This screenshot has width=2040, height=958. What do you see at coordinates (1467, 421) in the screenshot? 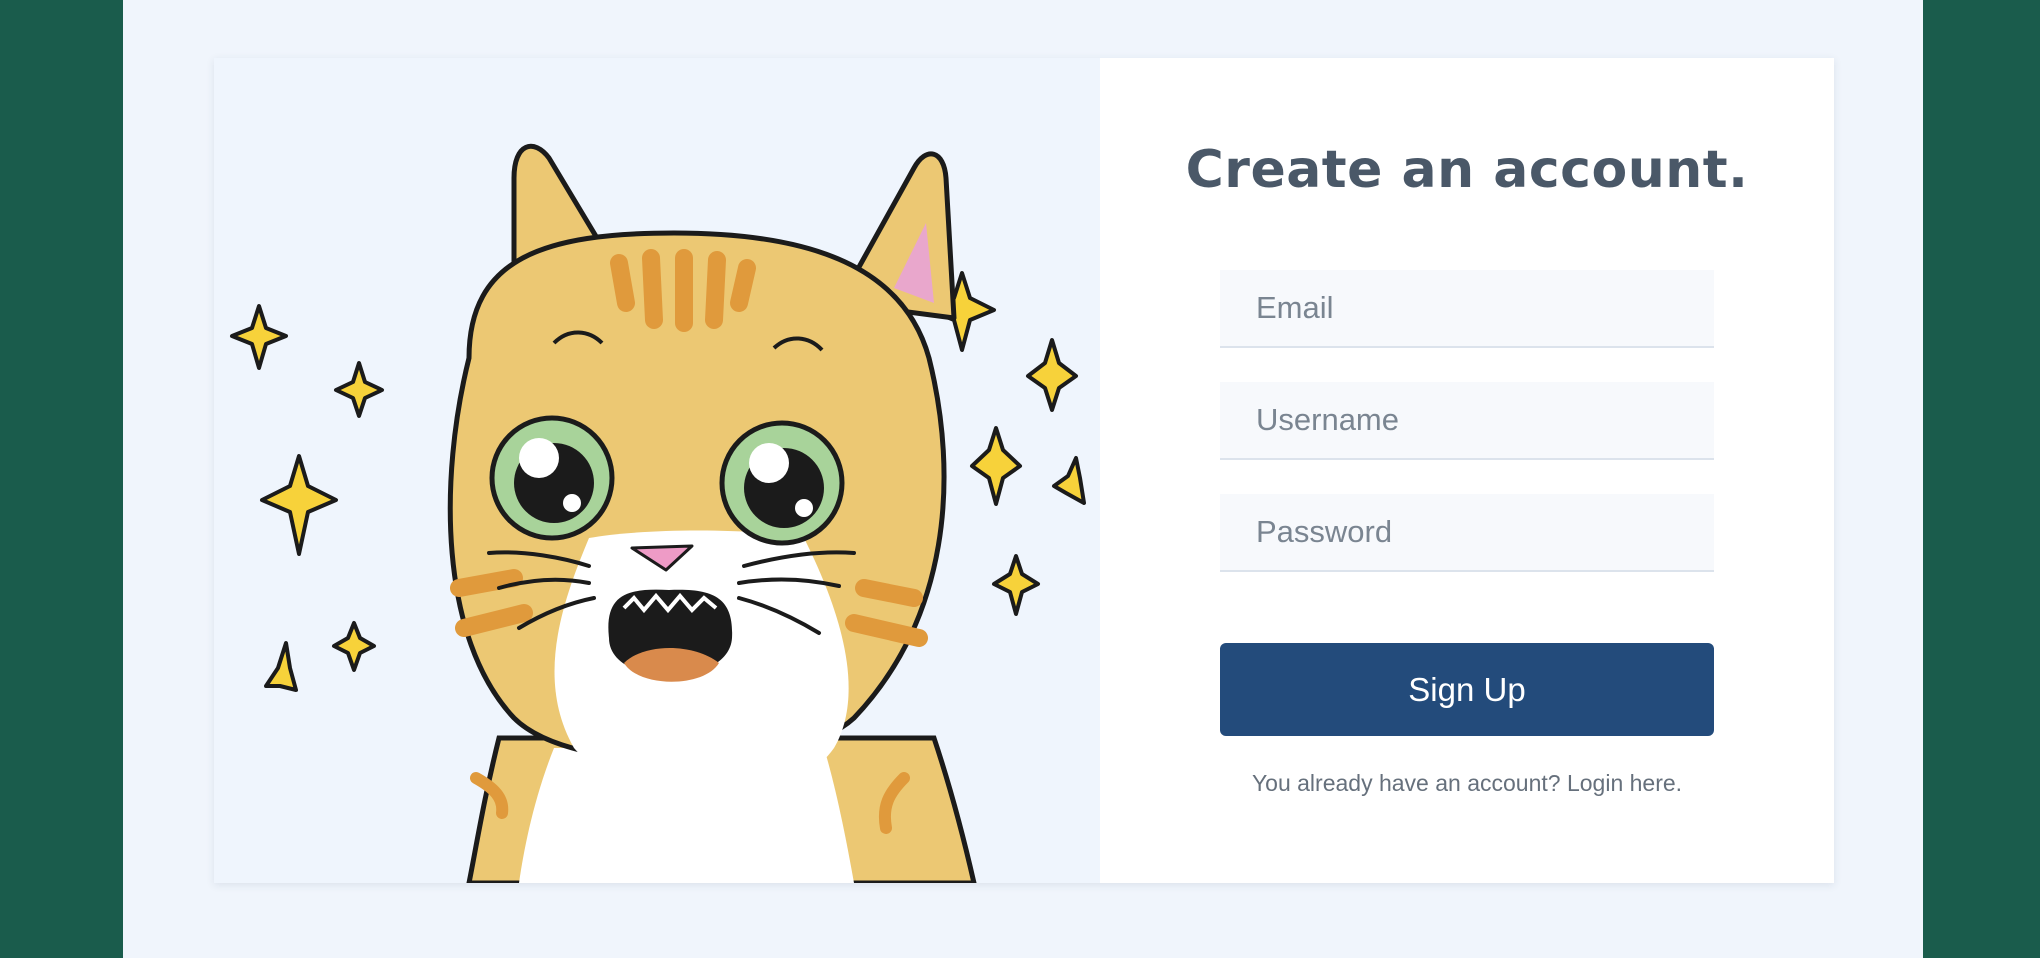
I see `username-field` at bounding box center [1467, 421].